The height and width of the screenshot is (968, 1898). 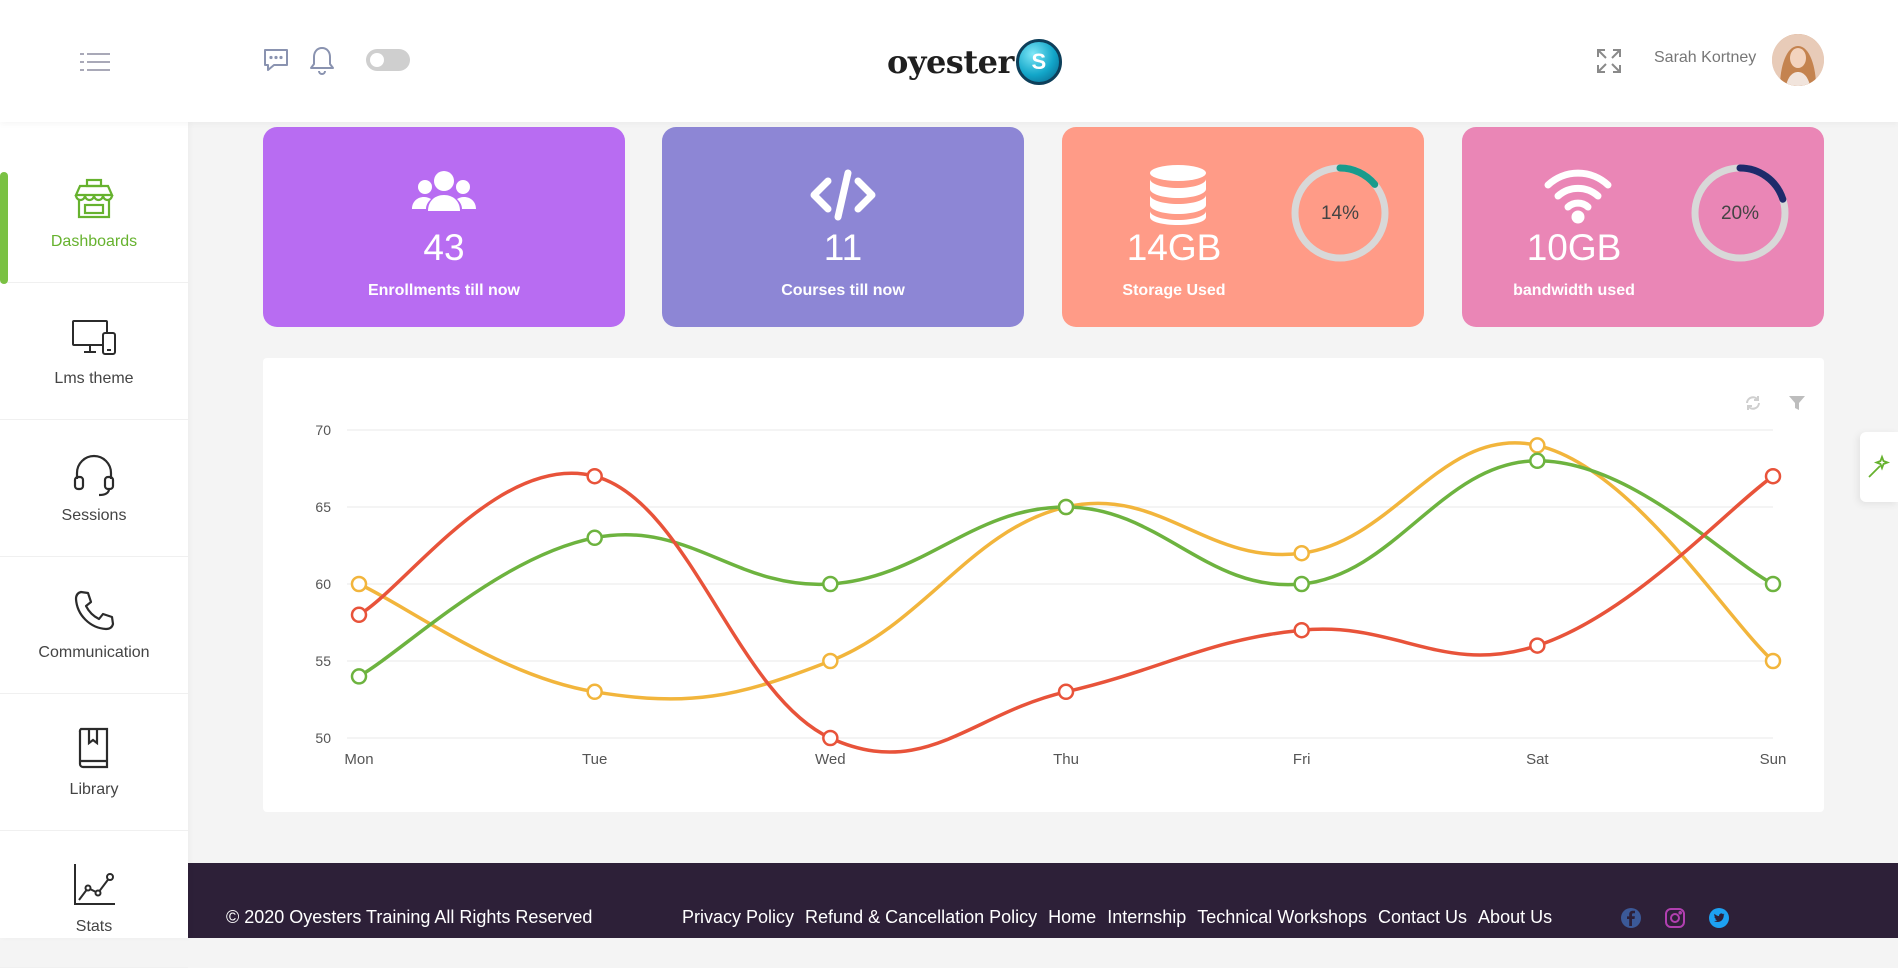 What do you see at coordinates (1174, 290) in the screenshot?
I see `card-caption: Storage Used` at bounding box center [1174, 290].